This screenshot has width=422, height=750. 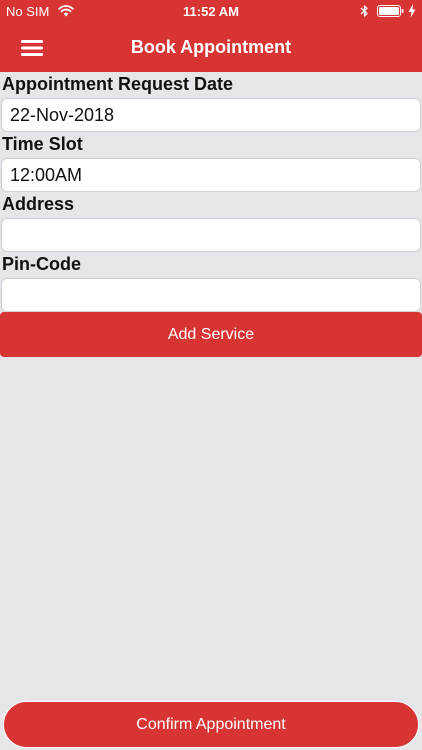 I want to click on charging-bolt-icon, so click(x=412, y=11).